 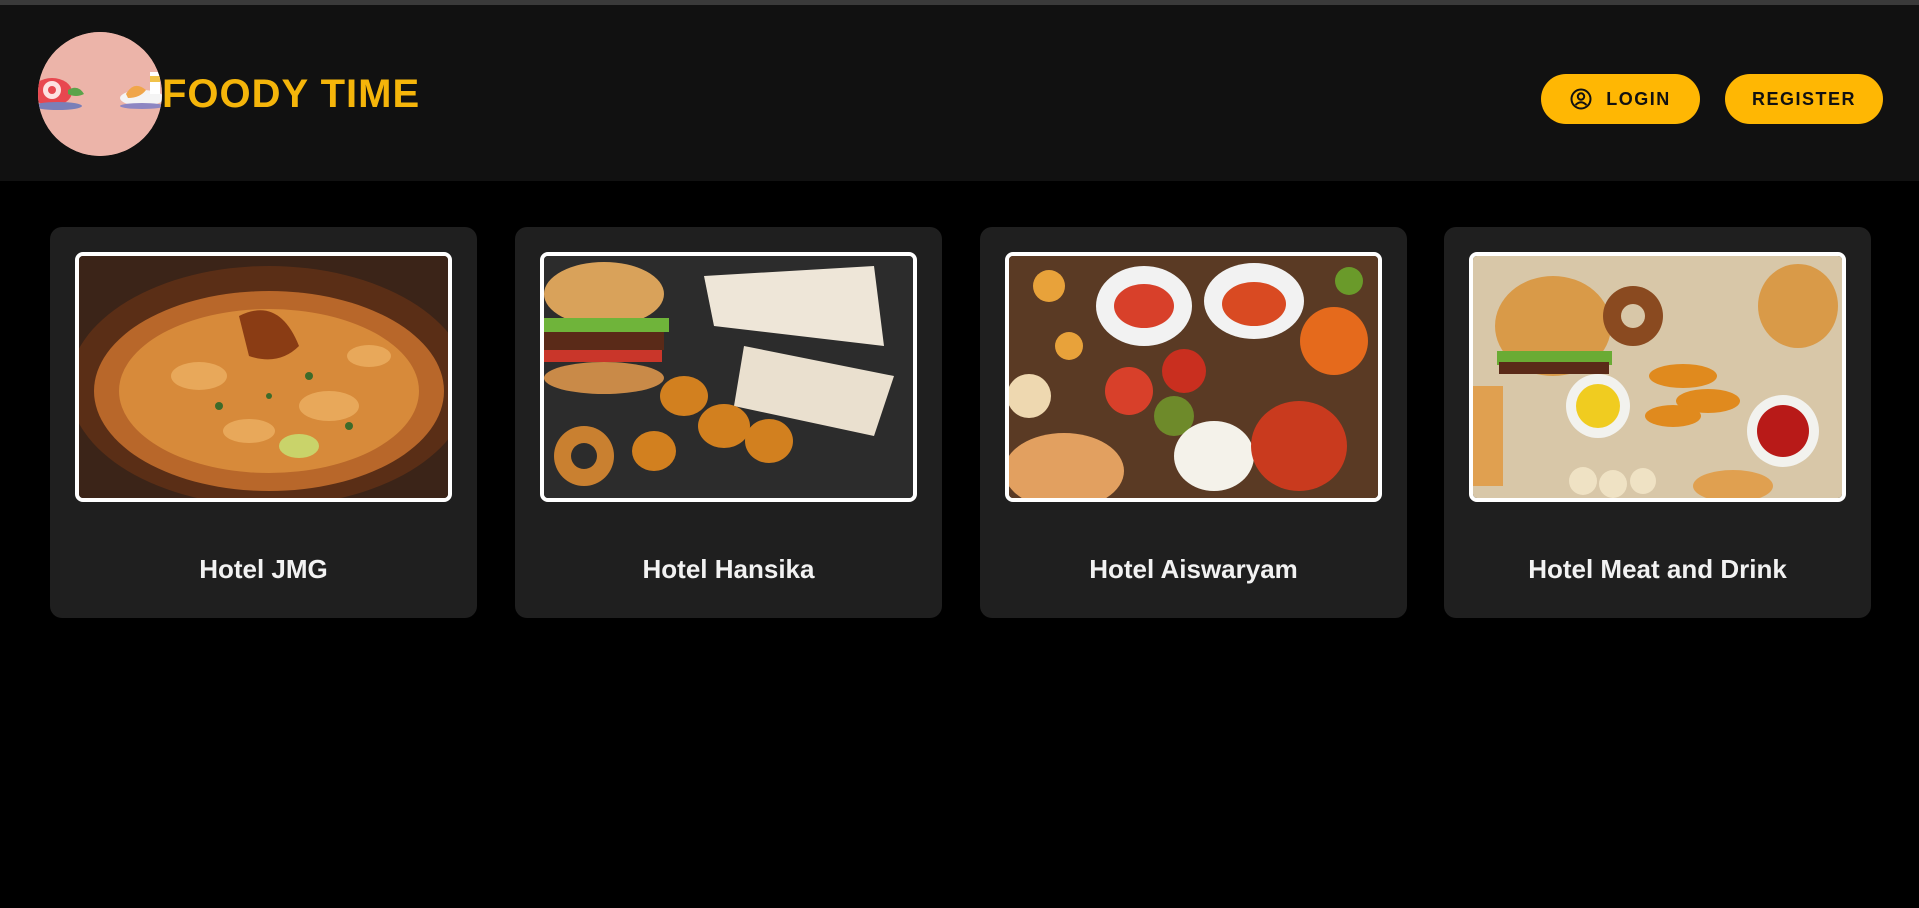 I want to click on burger-wrap-image, so click(x=728, y=377).